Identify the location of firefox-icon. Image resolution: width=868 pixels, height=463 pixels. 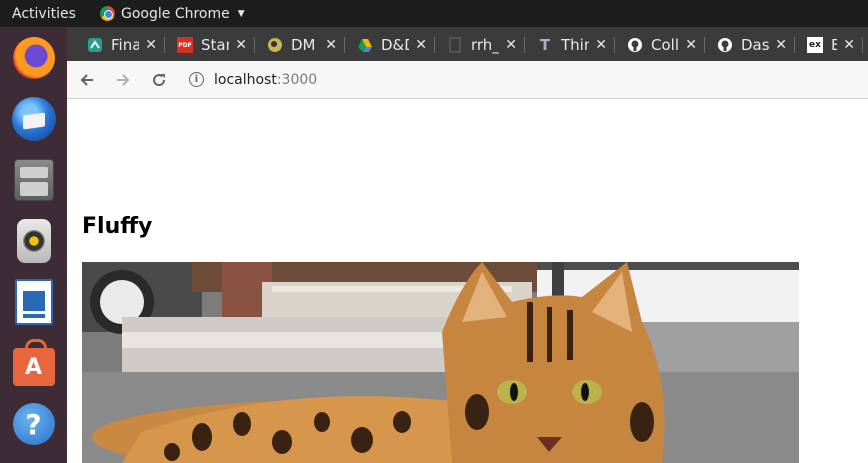
(33, 58).